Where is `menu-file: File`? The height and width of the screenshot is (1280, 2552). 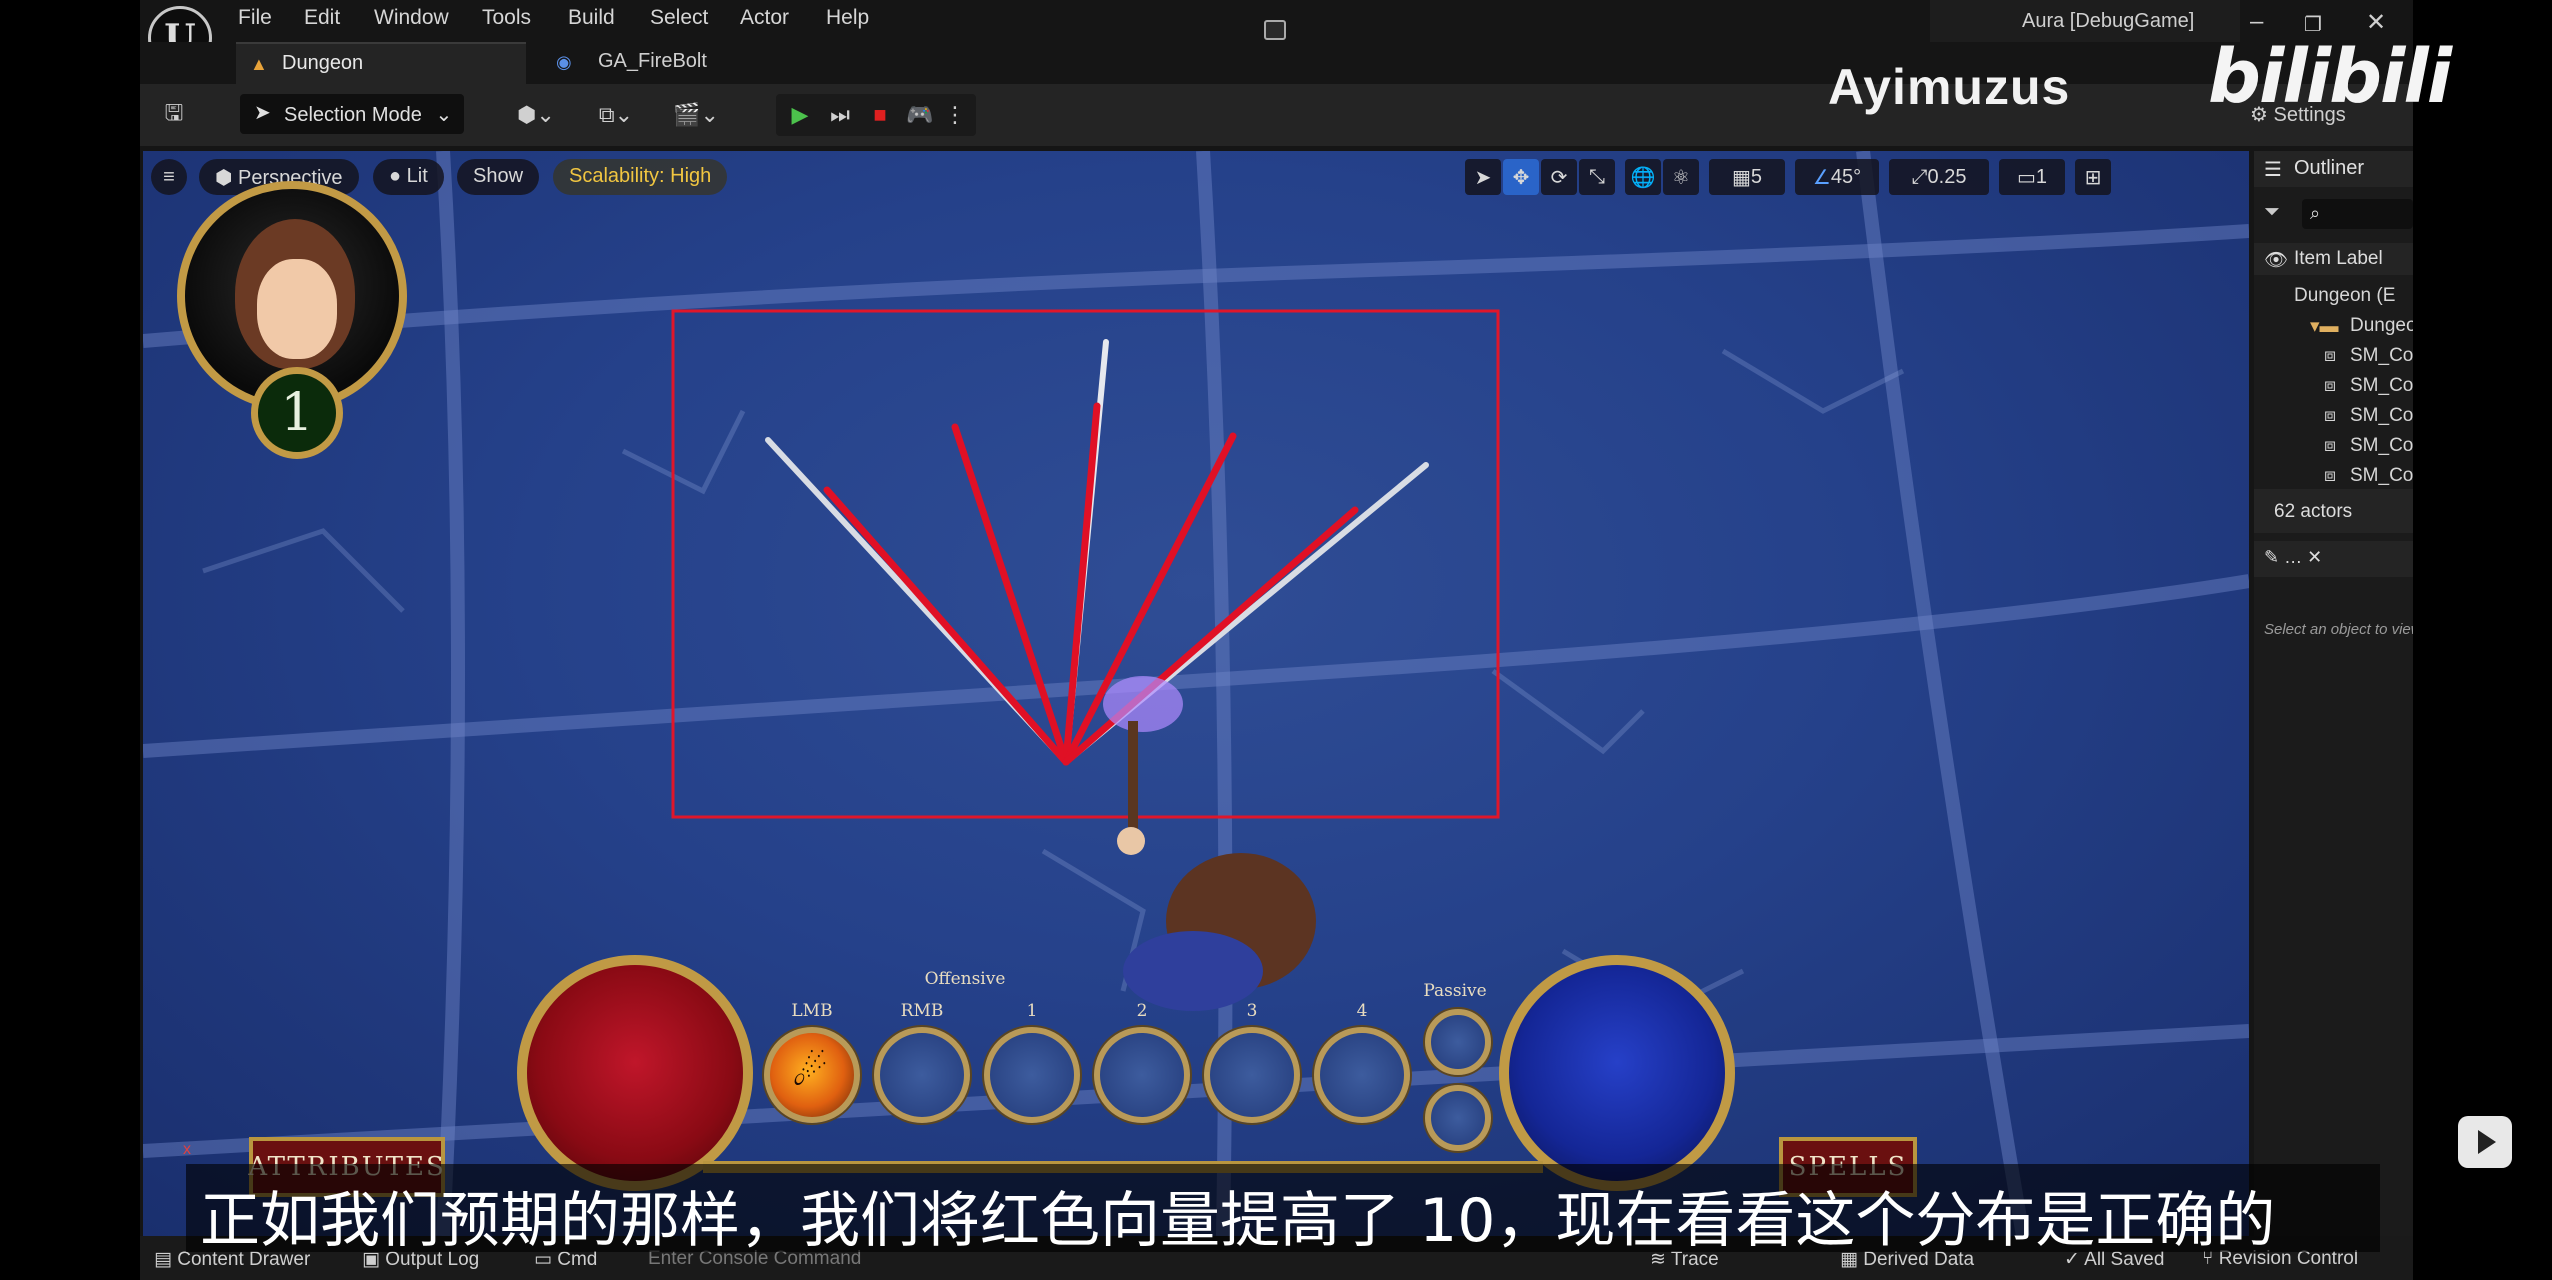
menu-file: File is located at coordinates (255, 18).